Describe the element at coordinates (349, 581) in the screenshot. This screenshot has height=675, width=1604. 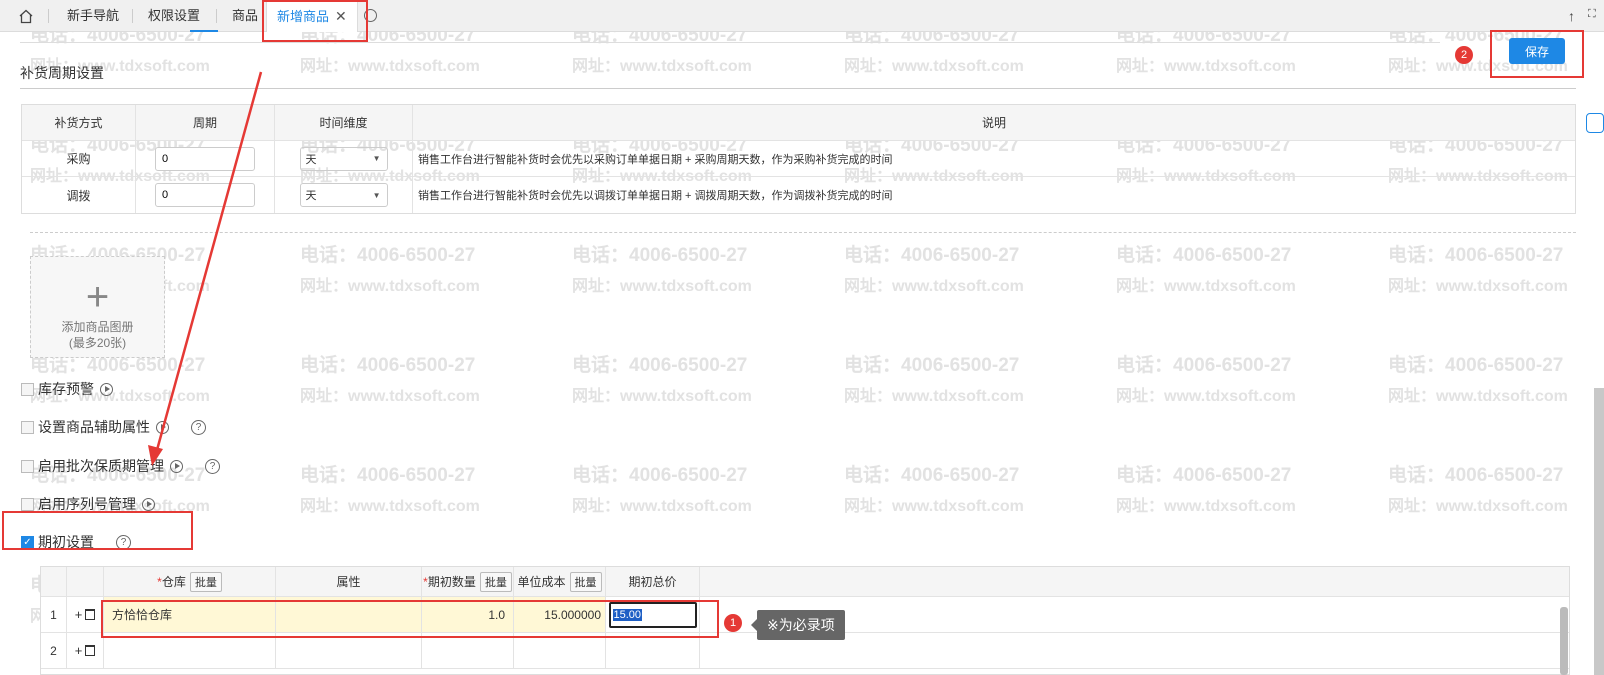
I see `header-attr: 属性` at that location.